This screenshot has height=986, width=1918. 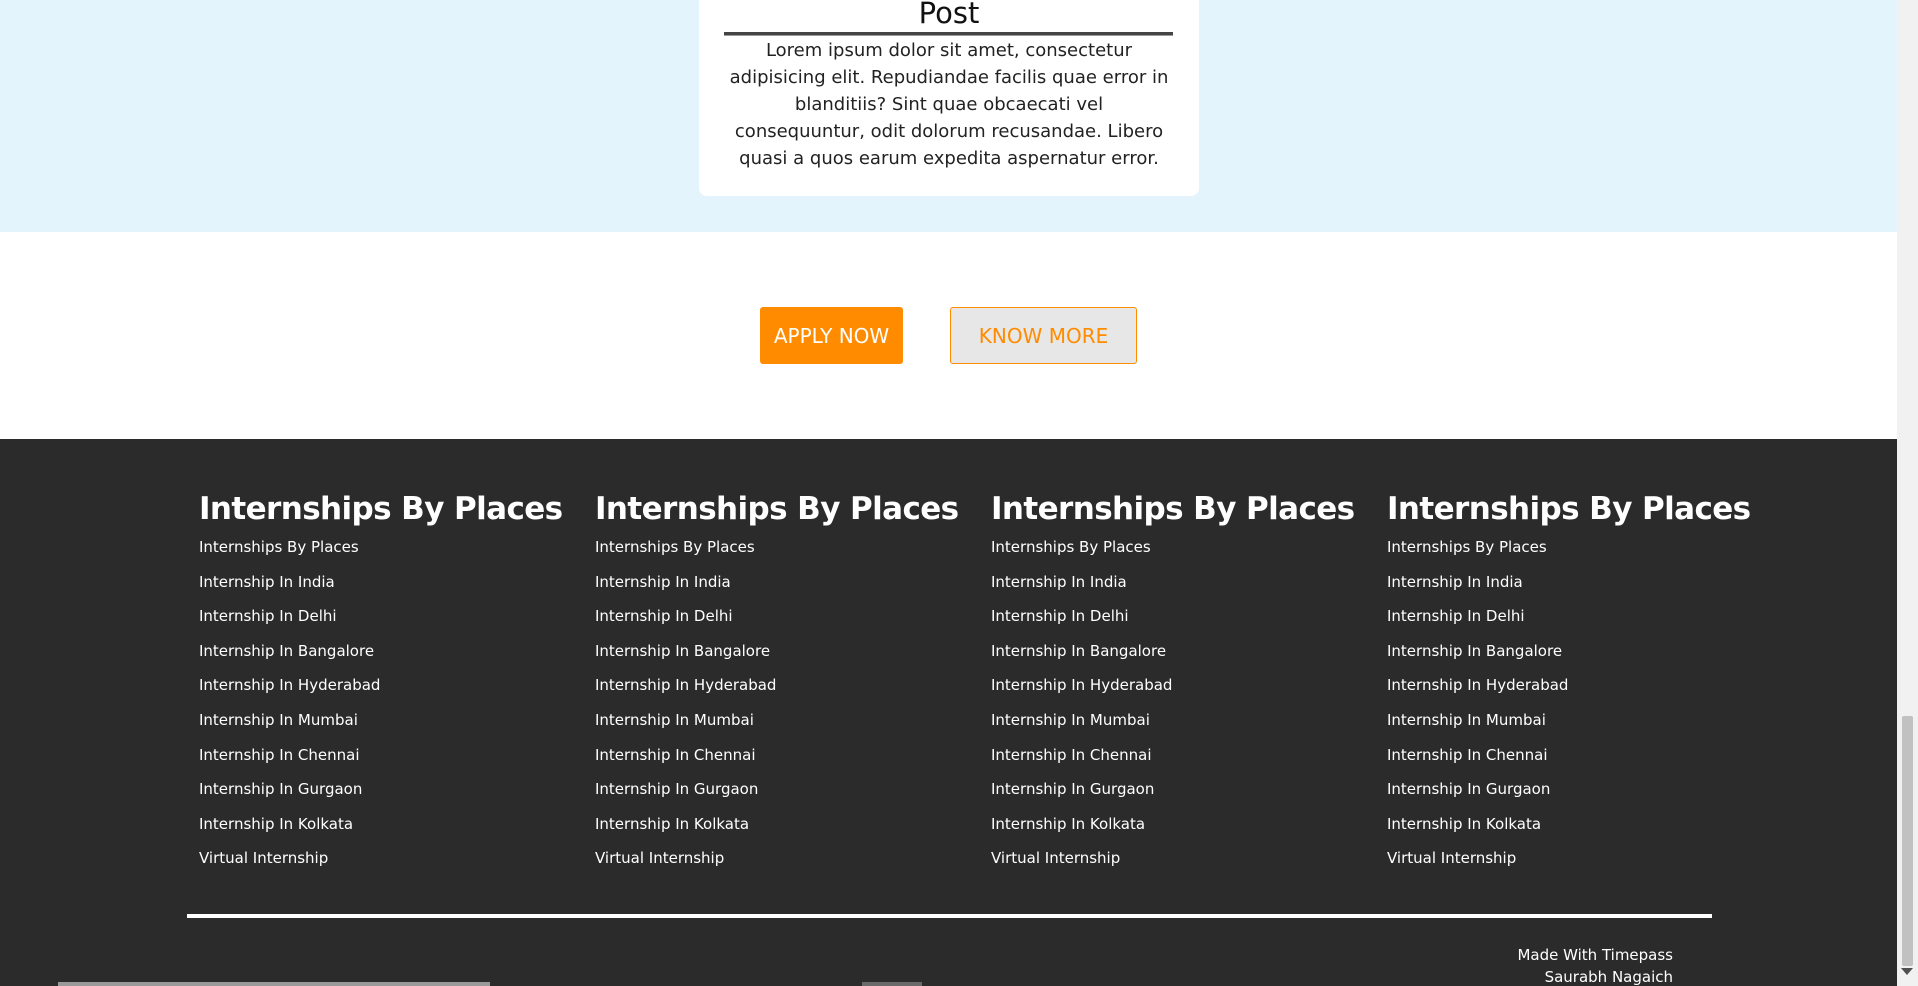 I want to click on horizontal-scroll-indicator, so click(x=892, y=984).